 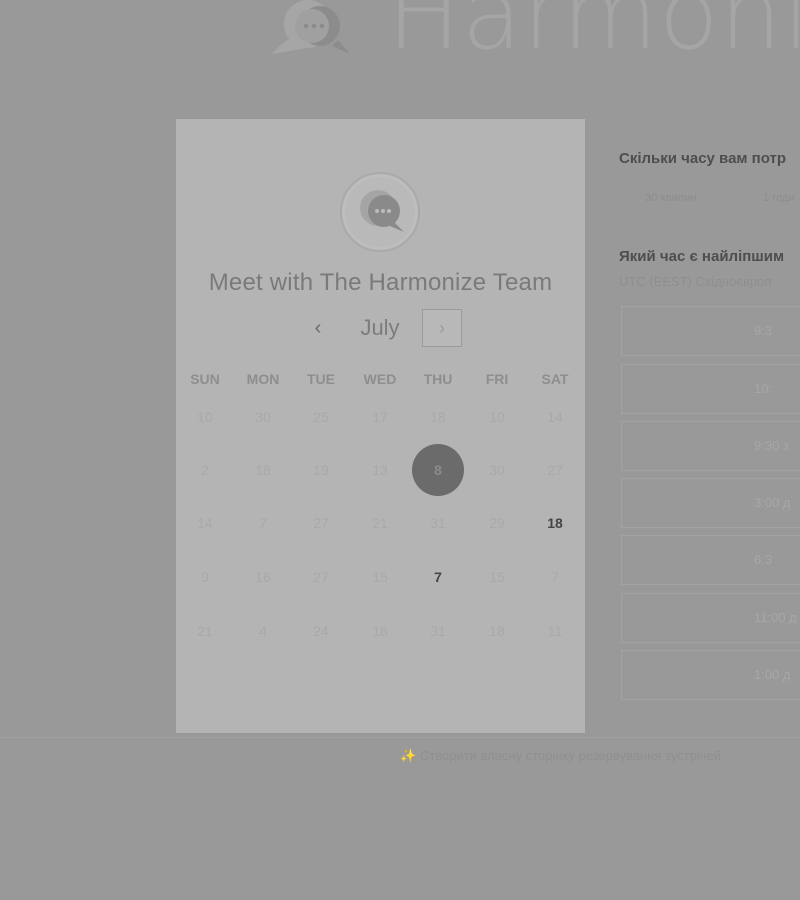 I want to click on time-slot-label: 10:, so click(x=763, y=388).